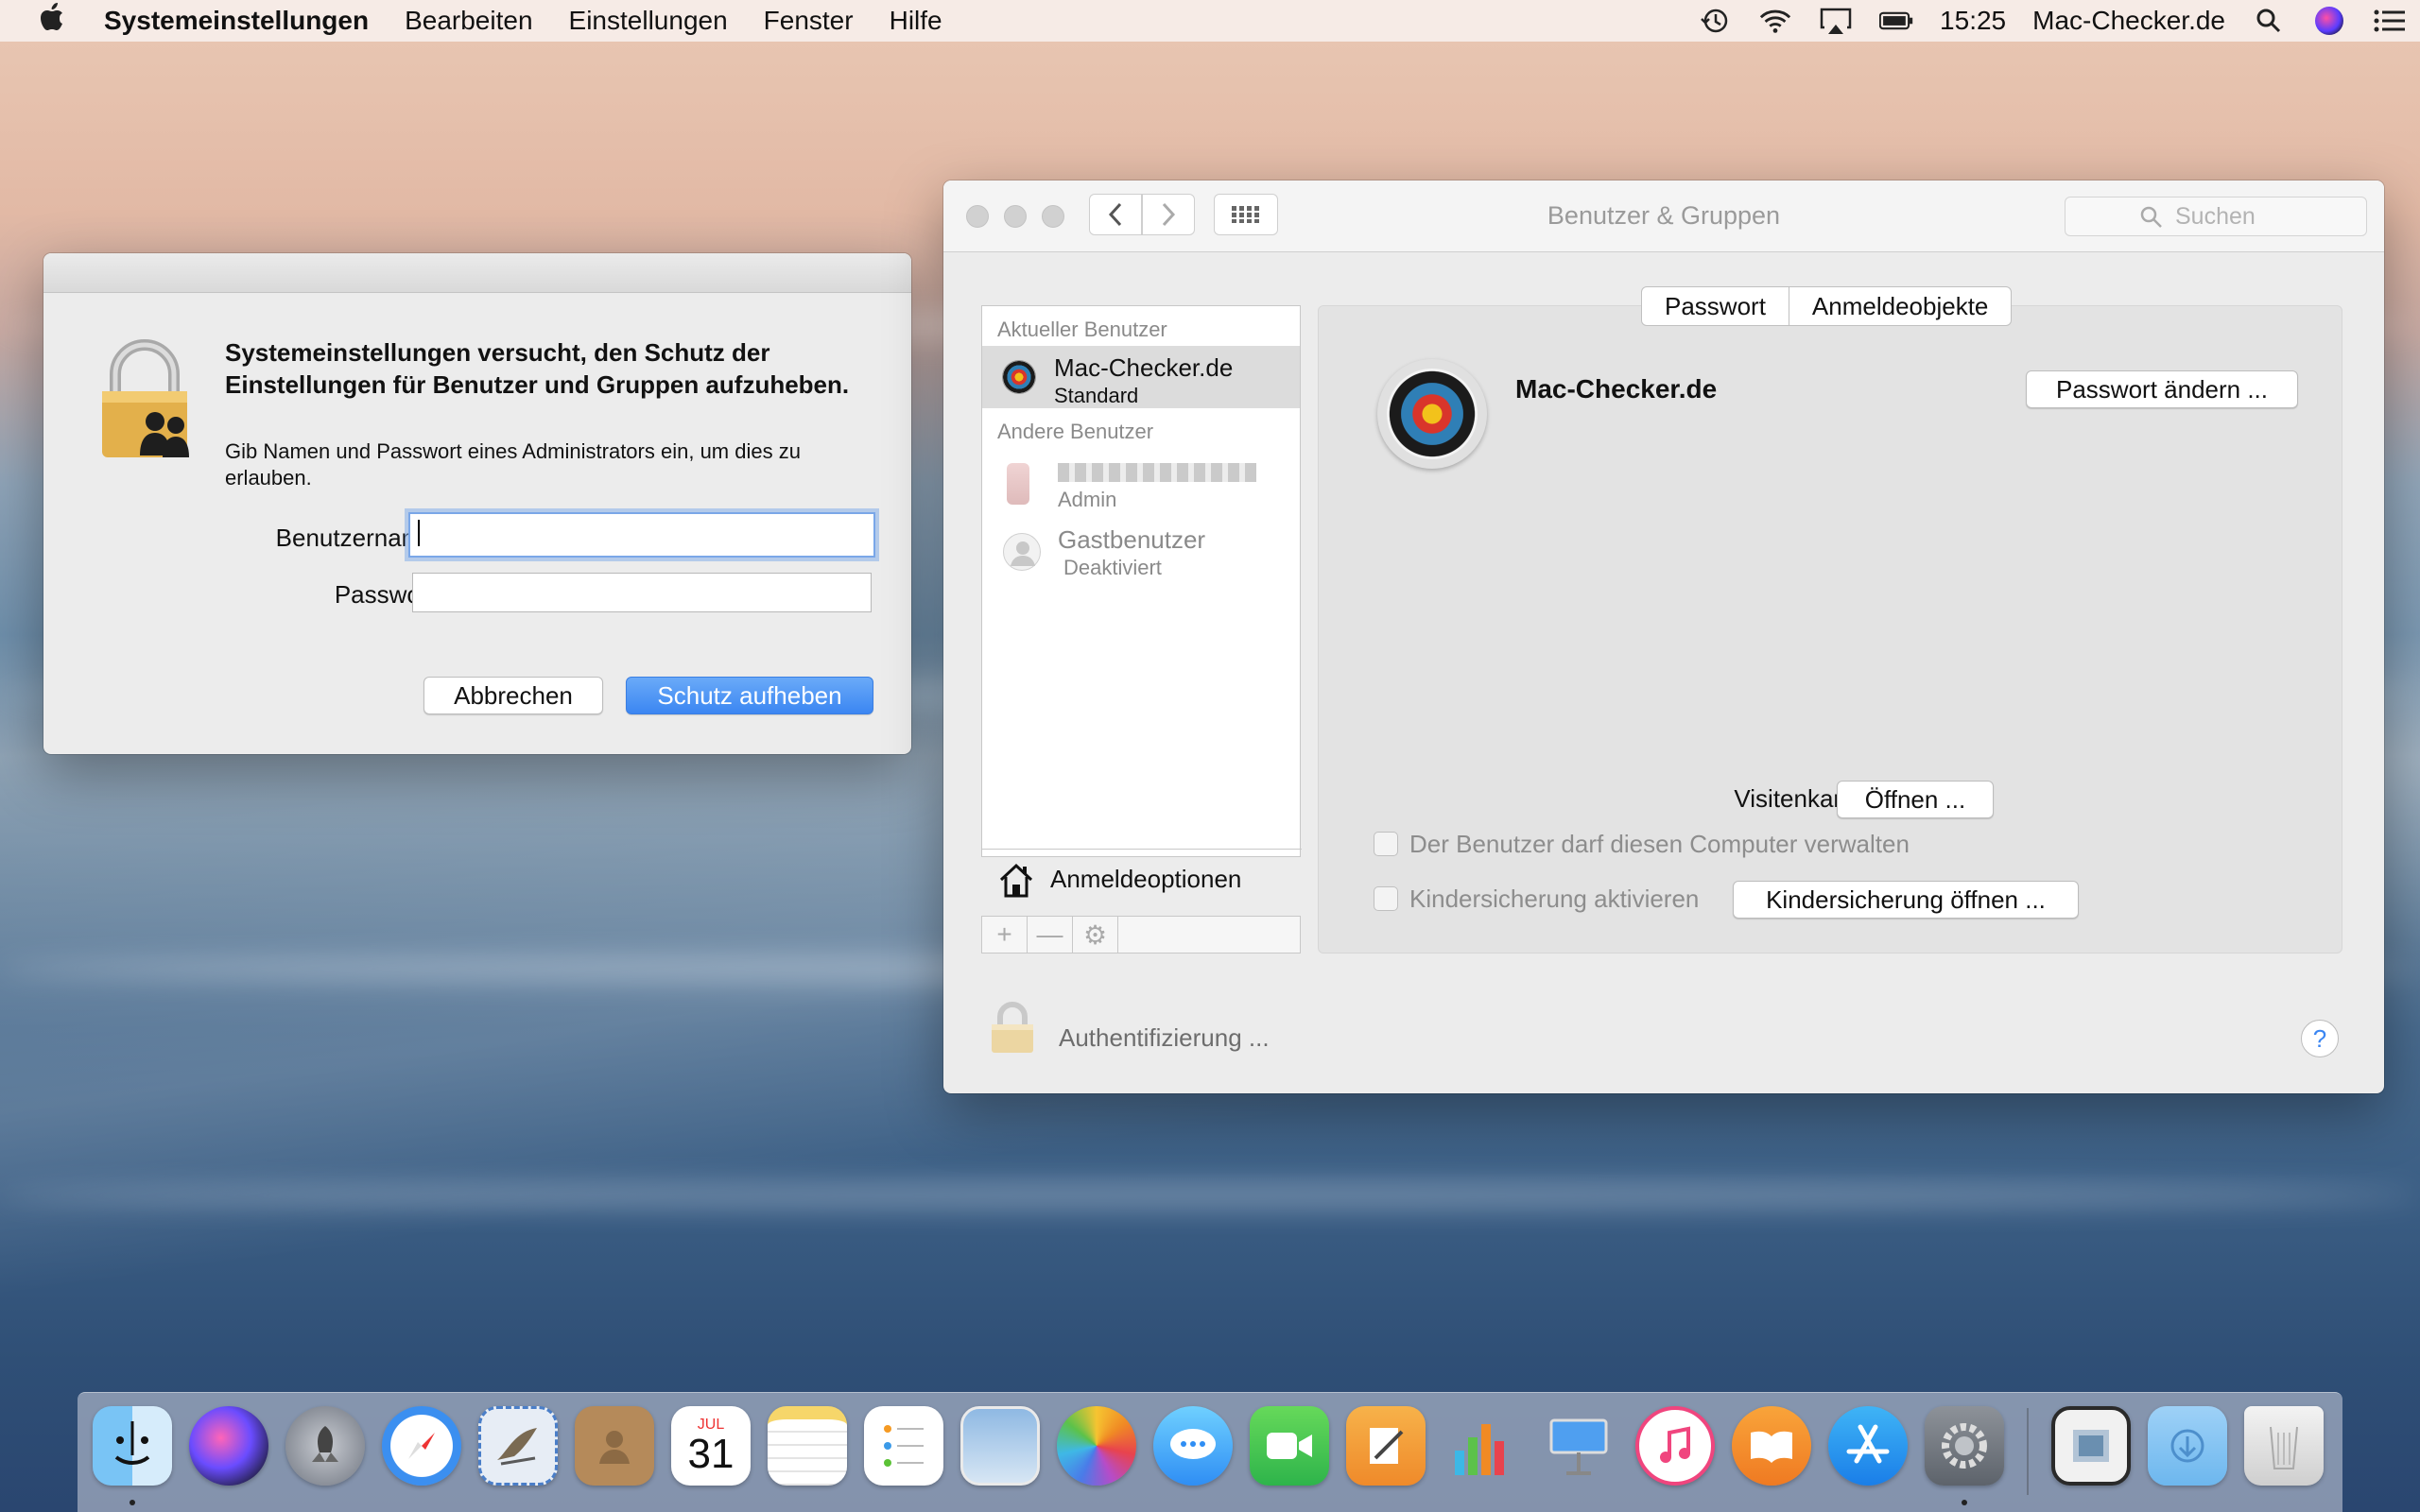 The image size is (2420, 1512). Describe the element at coordinates (132, 1446) in the screenshot. I see `finder-icon` at that location.